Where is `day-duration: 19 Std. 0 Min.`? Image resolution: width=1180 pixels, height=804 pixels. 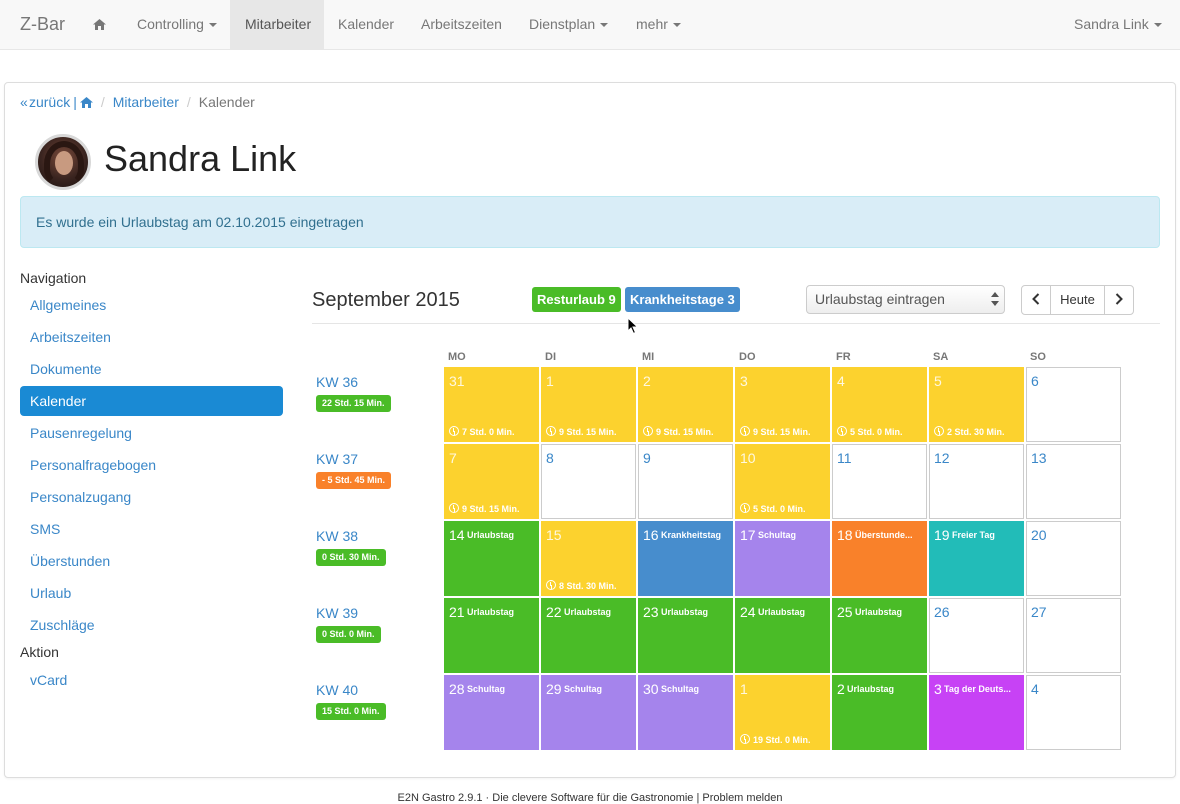 day-duration: 19 Std. 0 Min. is located at coordinates (775, 740).